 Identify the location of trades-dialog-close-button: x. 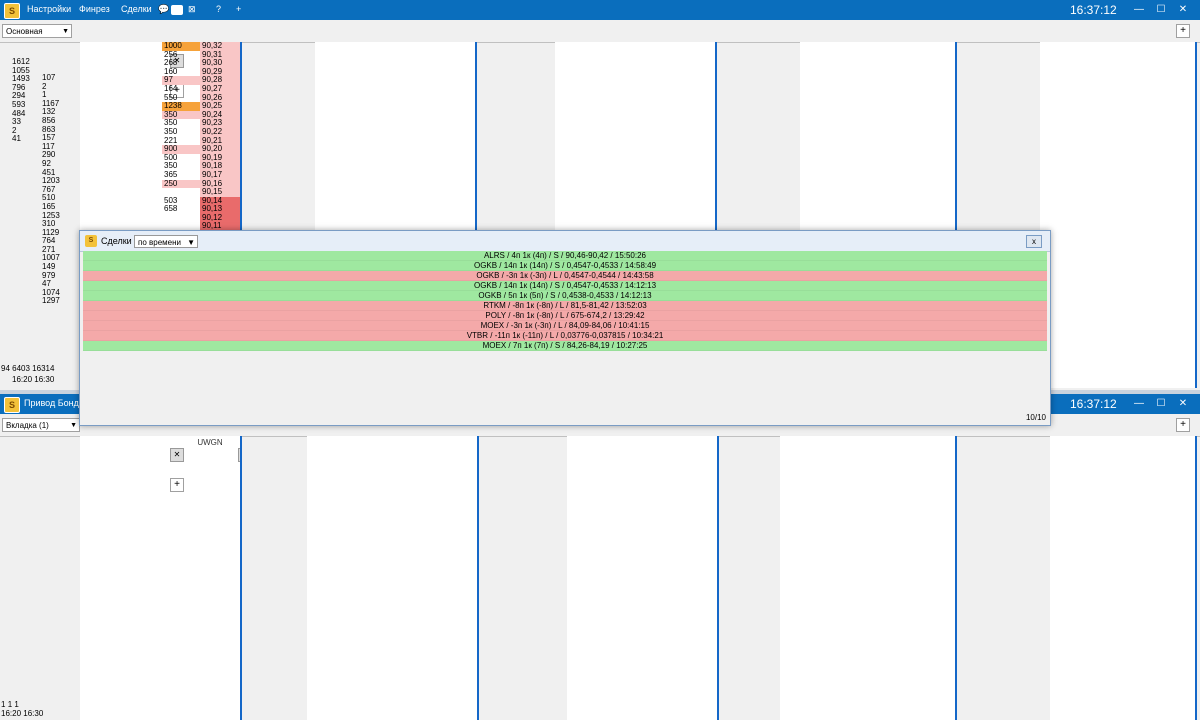
(1034, 241).